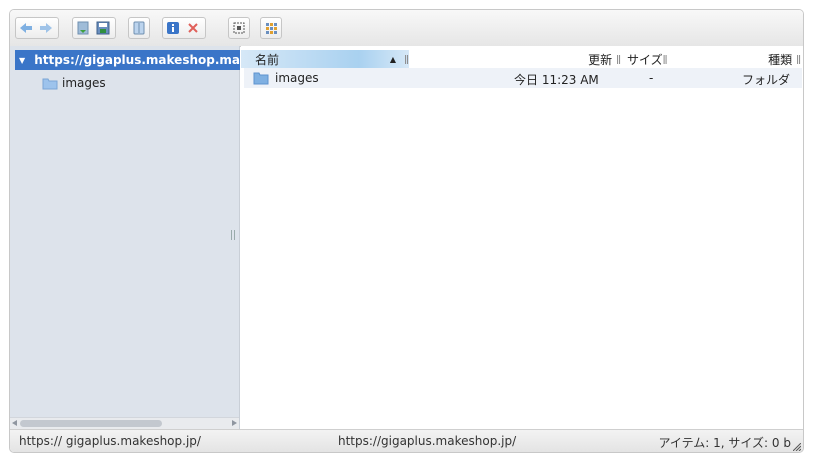 This screenshot has height=462, width=816. What do you see at coordinates (91, 423) in the screenshot?
I see `scrollbar-thumb` at bounding box center [91, 423].